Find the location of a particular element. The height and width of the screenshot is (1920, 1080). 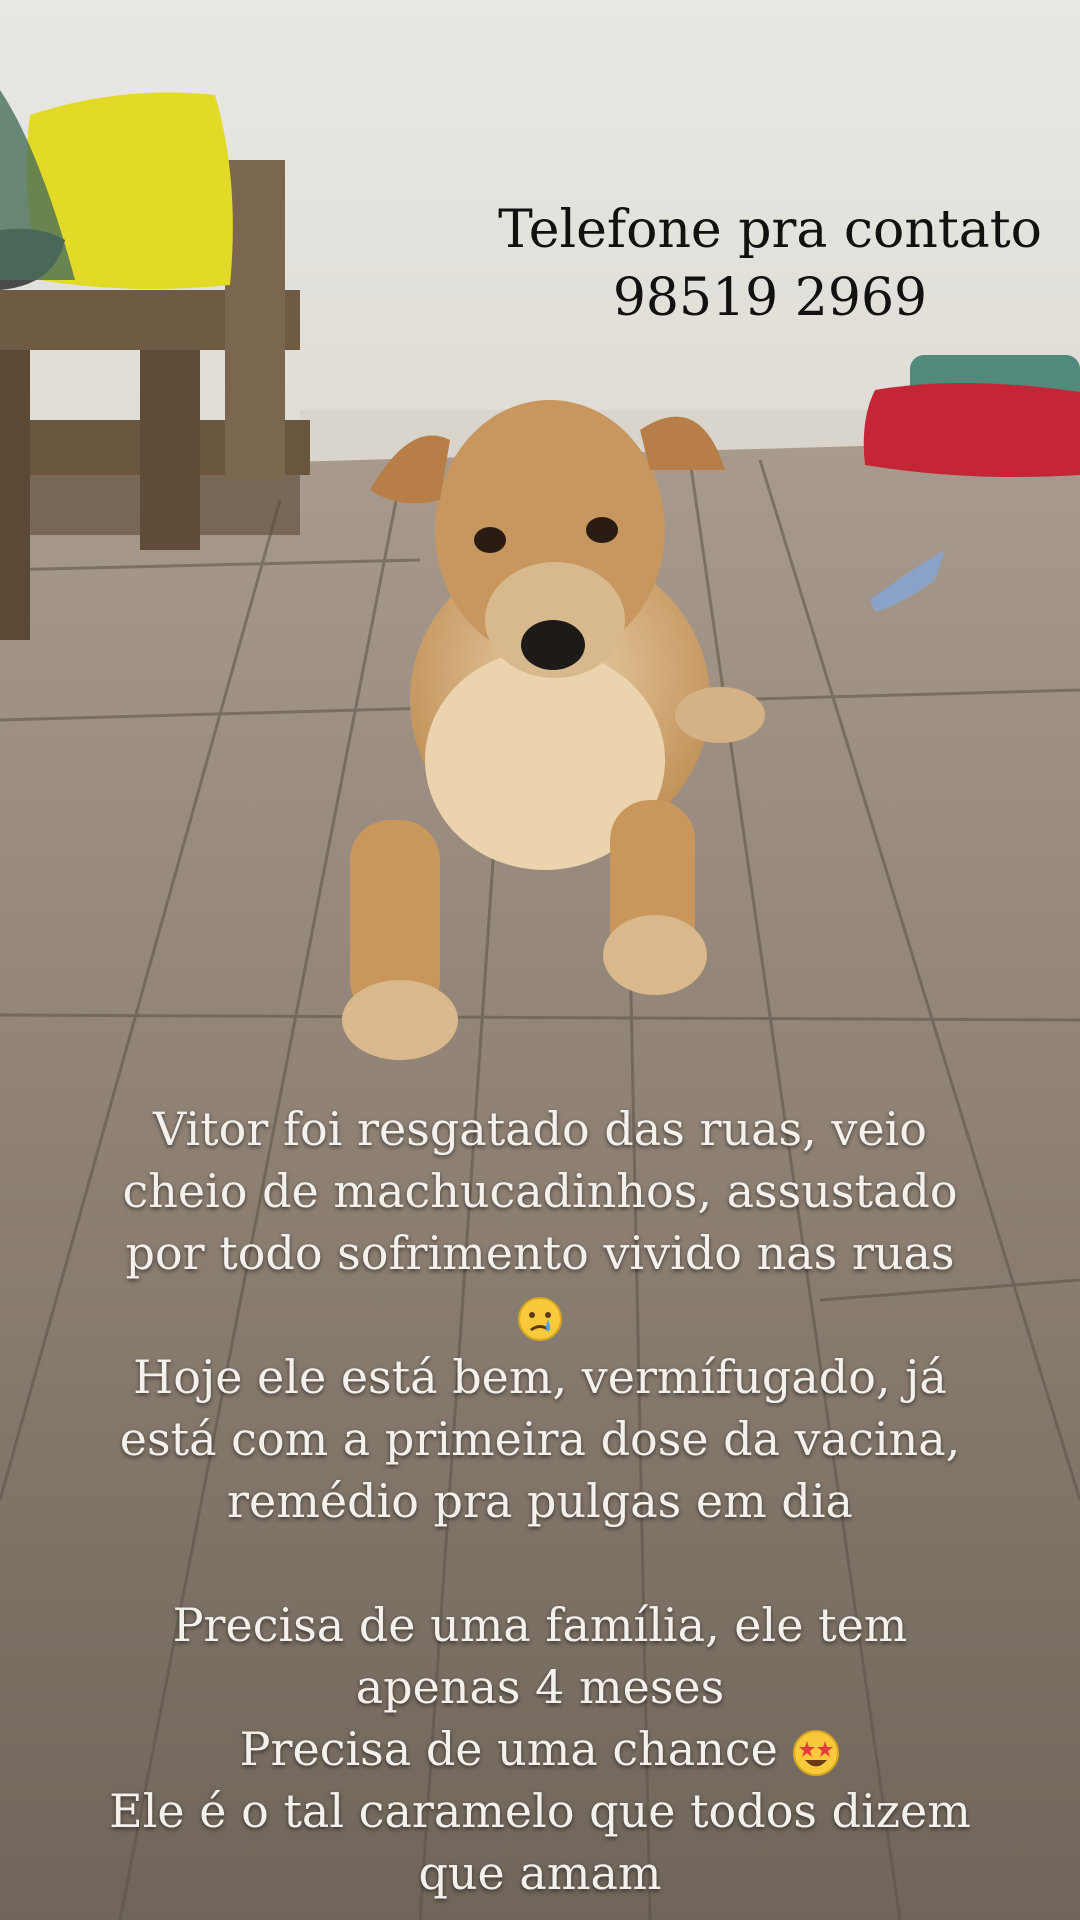

chance-line: Precisa de uma chance is located at coordinates (540, 1749).